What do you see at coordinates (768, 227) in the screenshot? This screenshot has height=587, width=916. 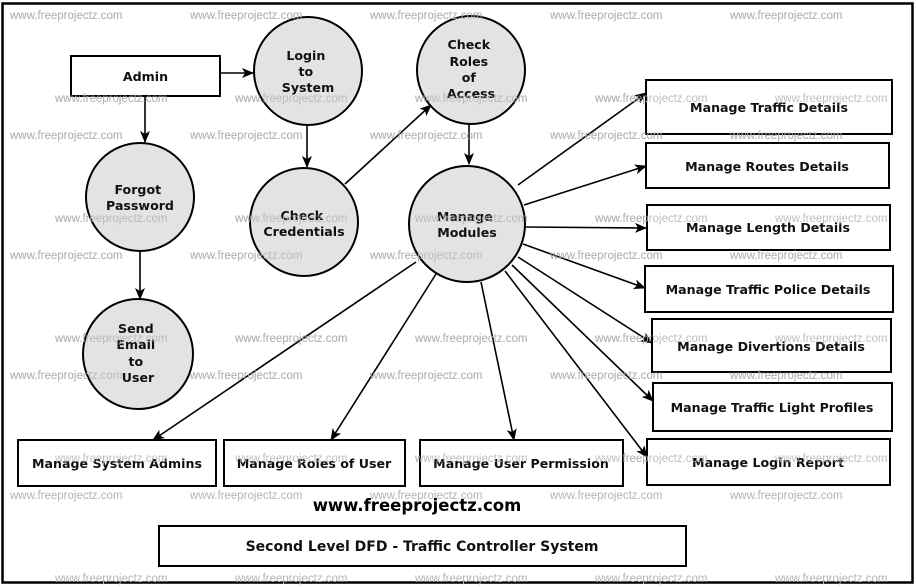 I see `module-manage-length-details: Manage Length Details` at bounding box center [768, 227].